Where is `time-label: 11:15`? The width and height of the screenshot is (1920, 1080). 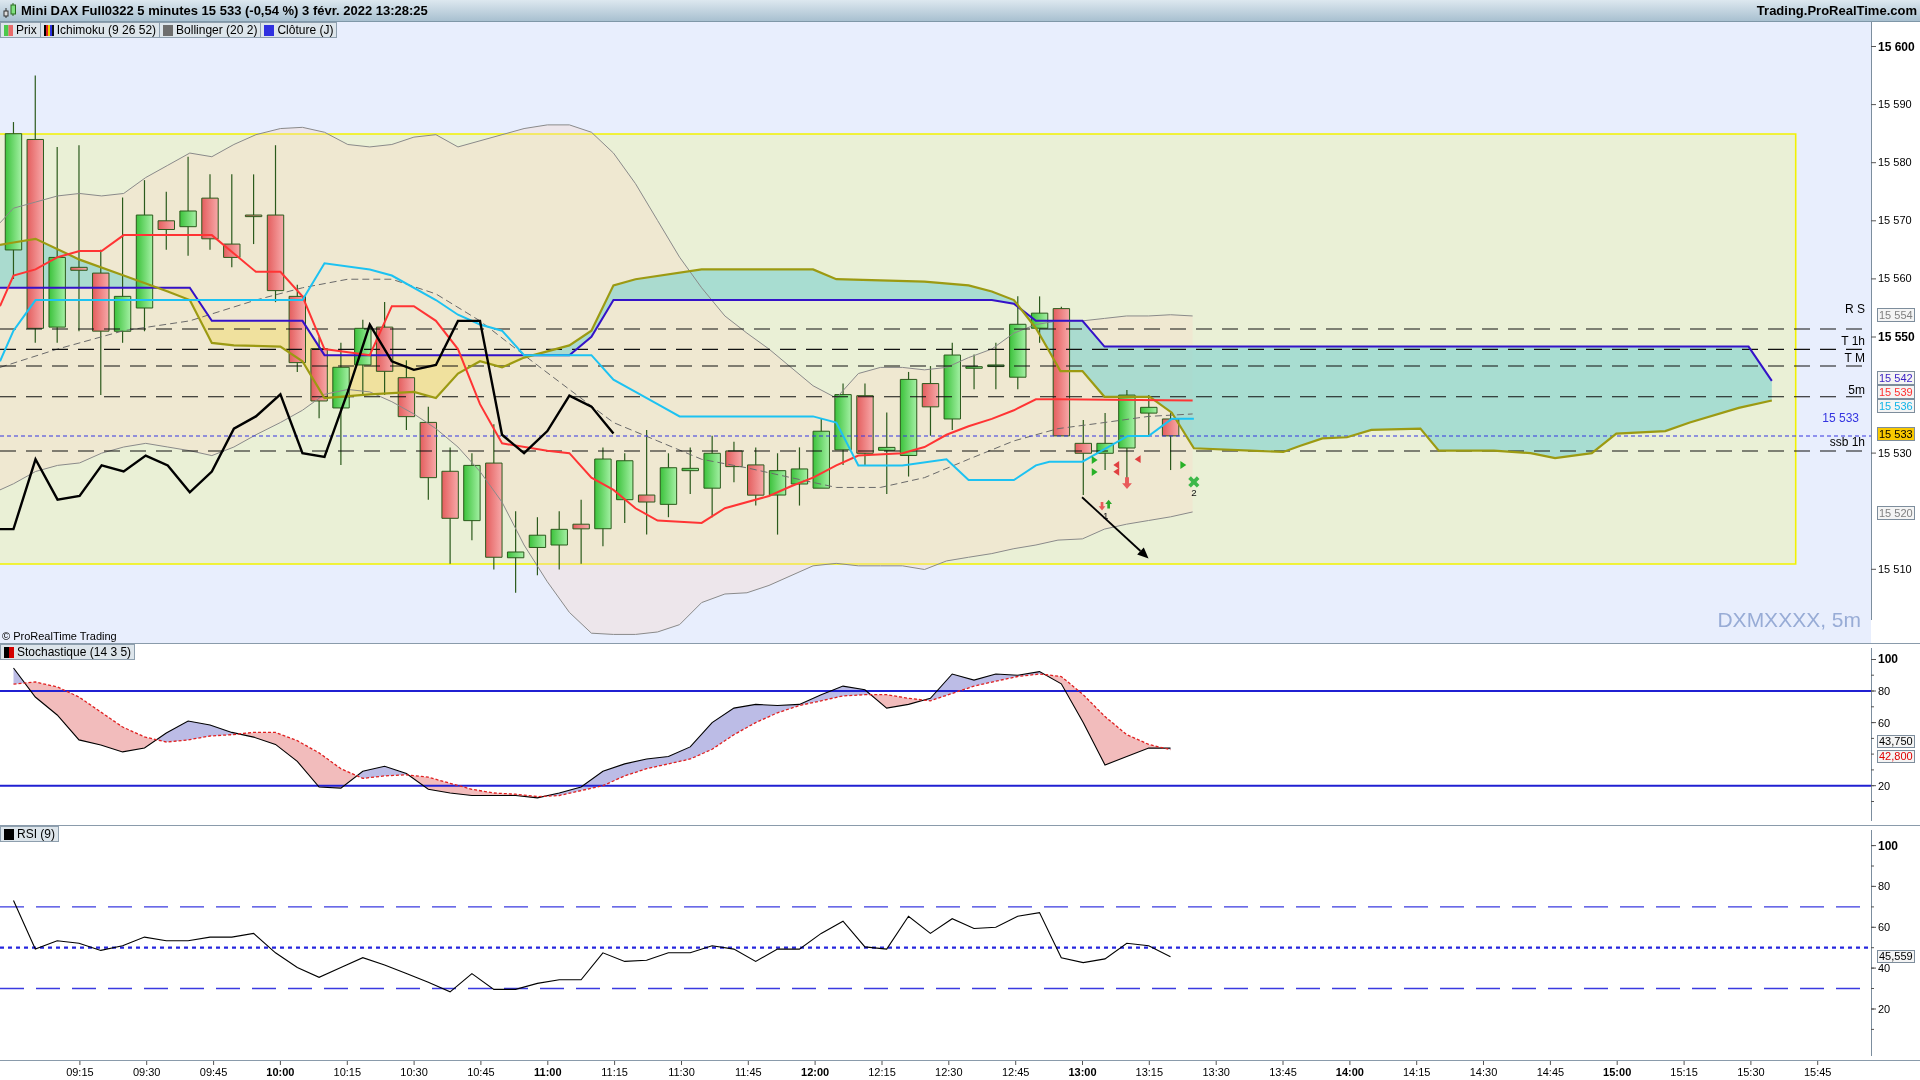
time-label: 11:15 is located at coordinates (614, 1072).